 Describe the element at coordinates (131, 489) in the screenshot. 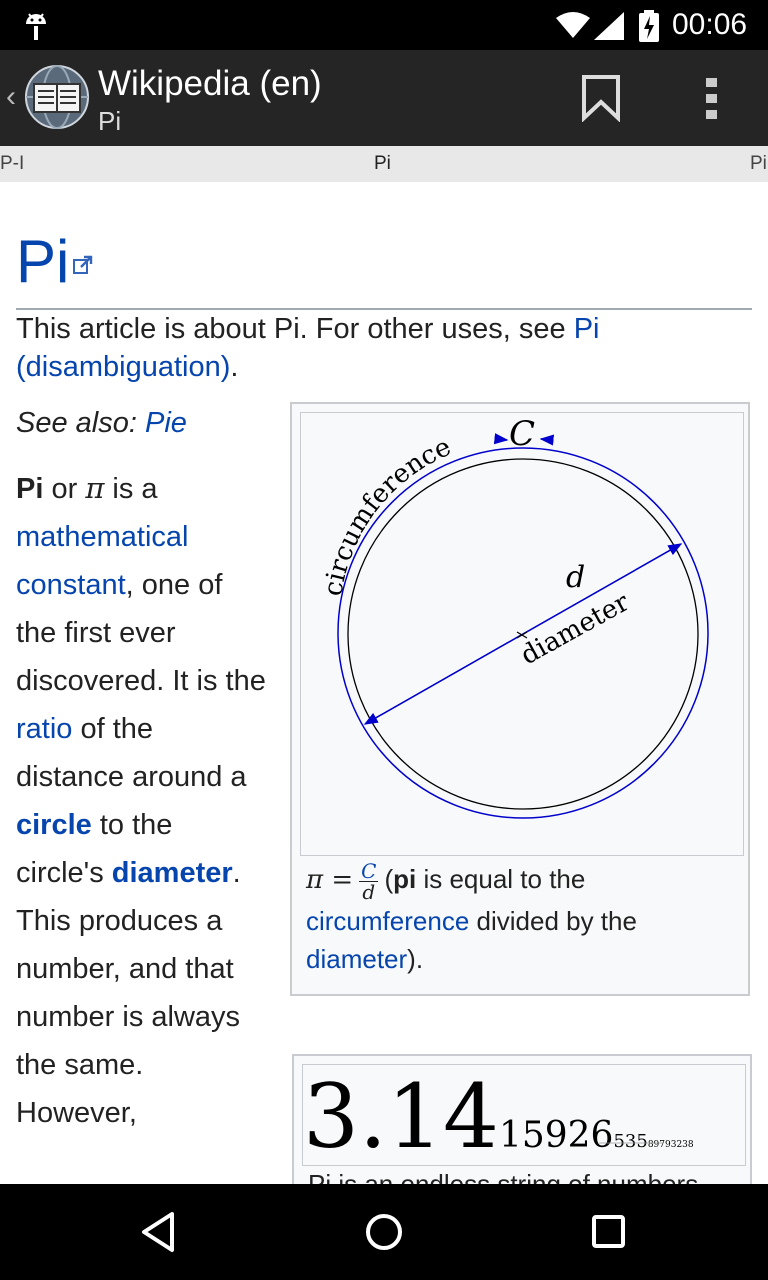

I see `lead-text: is a` at that location.